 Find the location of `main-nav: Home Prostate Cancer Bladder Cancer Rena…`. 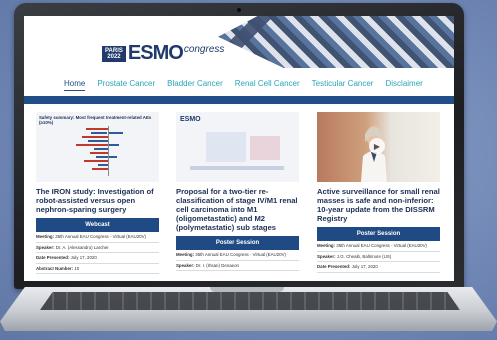

main-nav: Home Prostate Cancer Bladder Cancer Rena… is located at coordinates (243, 85).